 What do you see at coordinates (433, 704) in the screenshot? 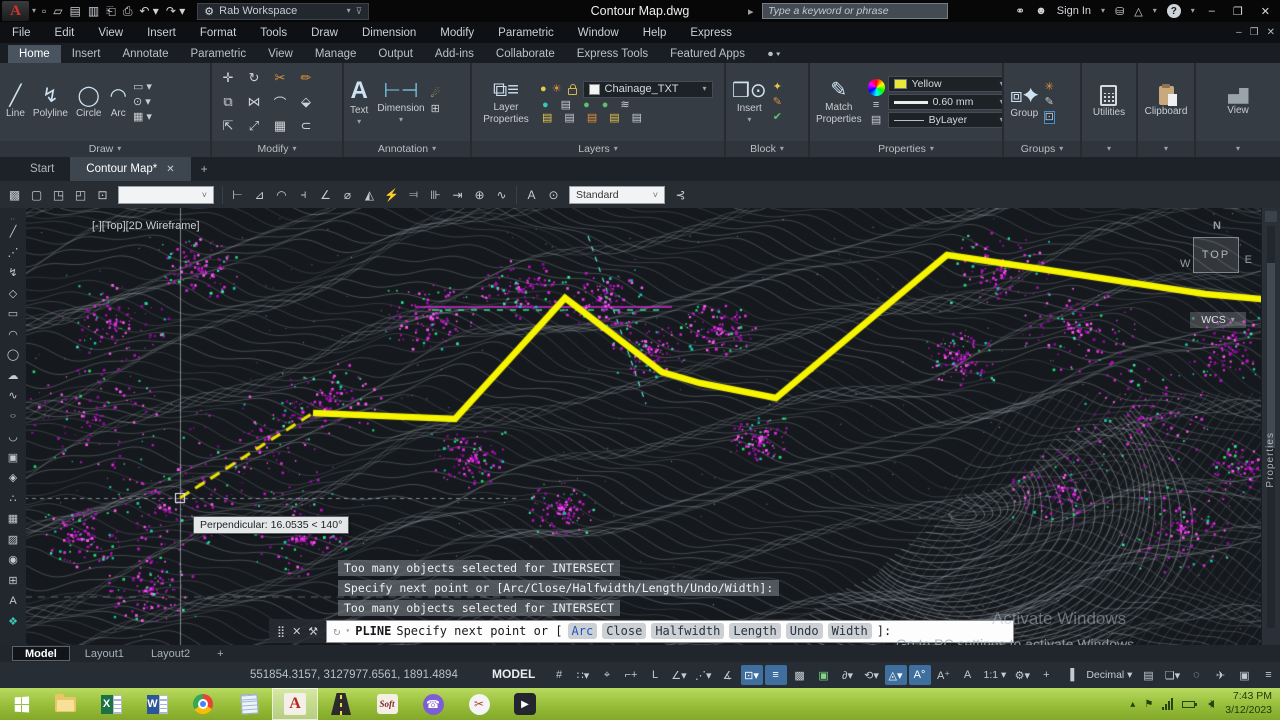
I see `taskbar-viber: ☎` at bounding box center [433, 704].